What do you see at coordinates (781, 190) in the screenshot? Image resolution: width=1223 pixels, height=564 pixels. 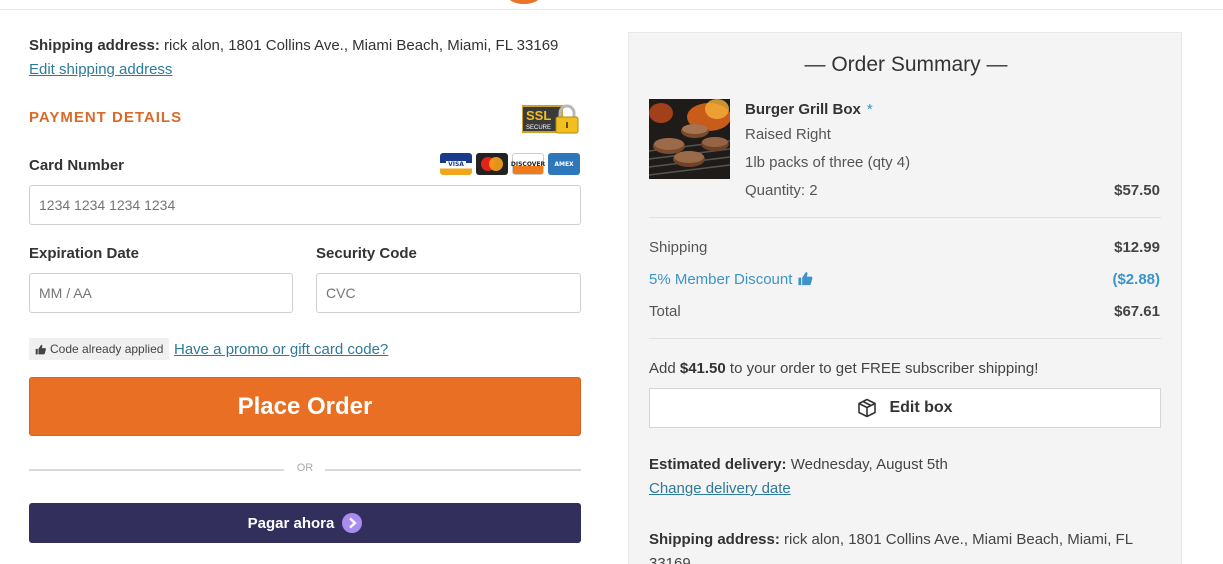 I see `product-quantity: Quantity: 2` at bounding box center [781, 190].